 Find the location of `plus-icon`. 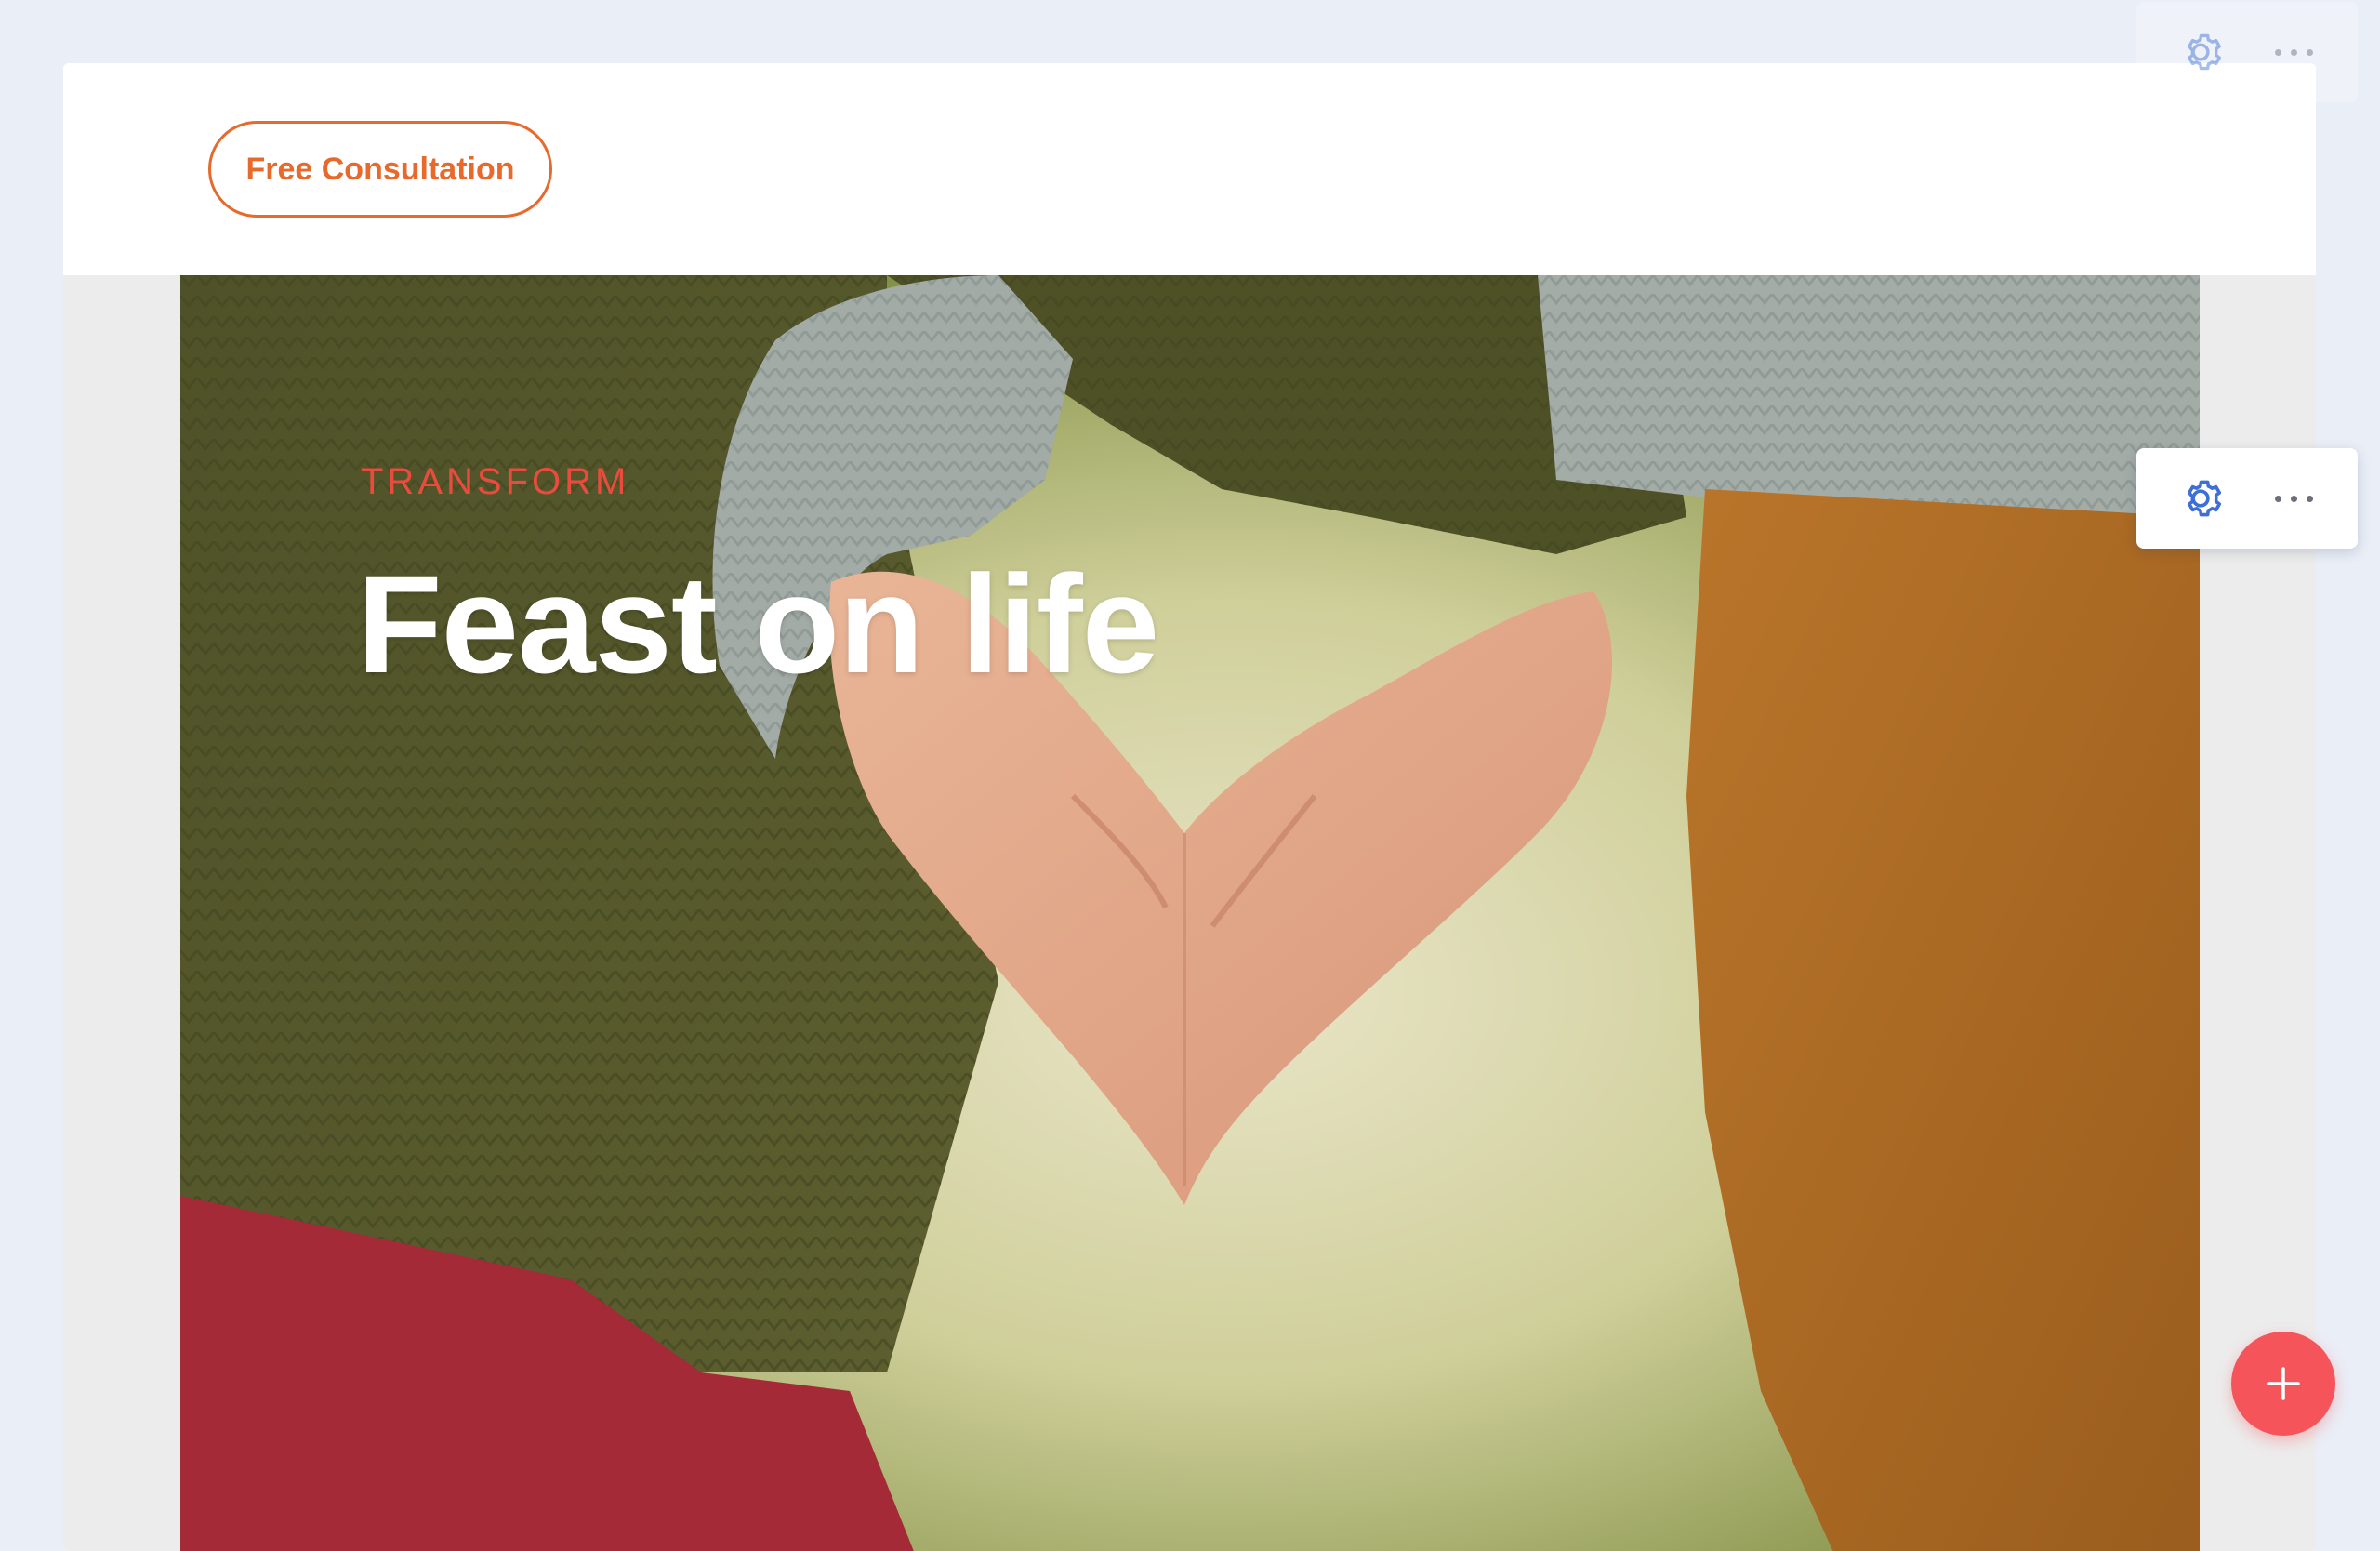

plus-icon is located at coordinates (2283, 1383).